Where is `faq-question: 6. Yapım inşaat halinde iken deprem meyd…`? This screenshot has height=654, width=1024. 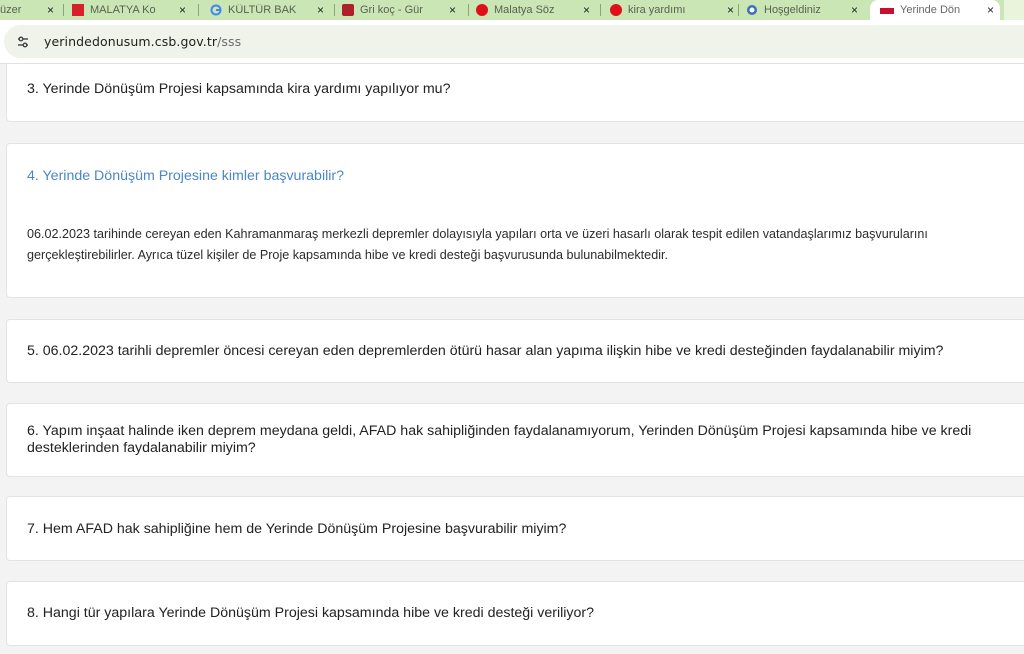
faq-question: 6. Yapım inşaat halinde iken deprem meyd… is located at coordinates (525, 440).